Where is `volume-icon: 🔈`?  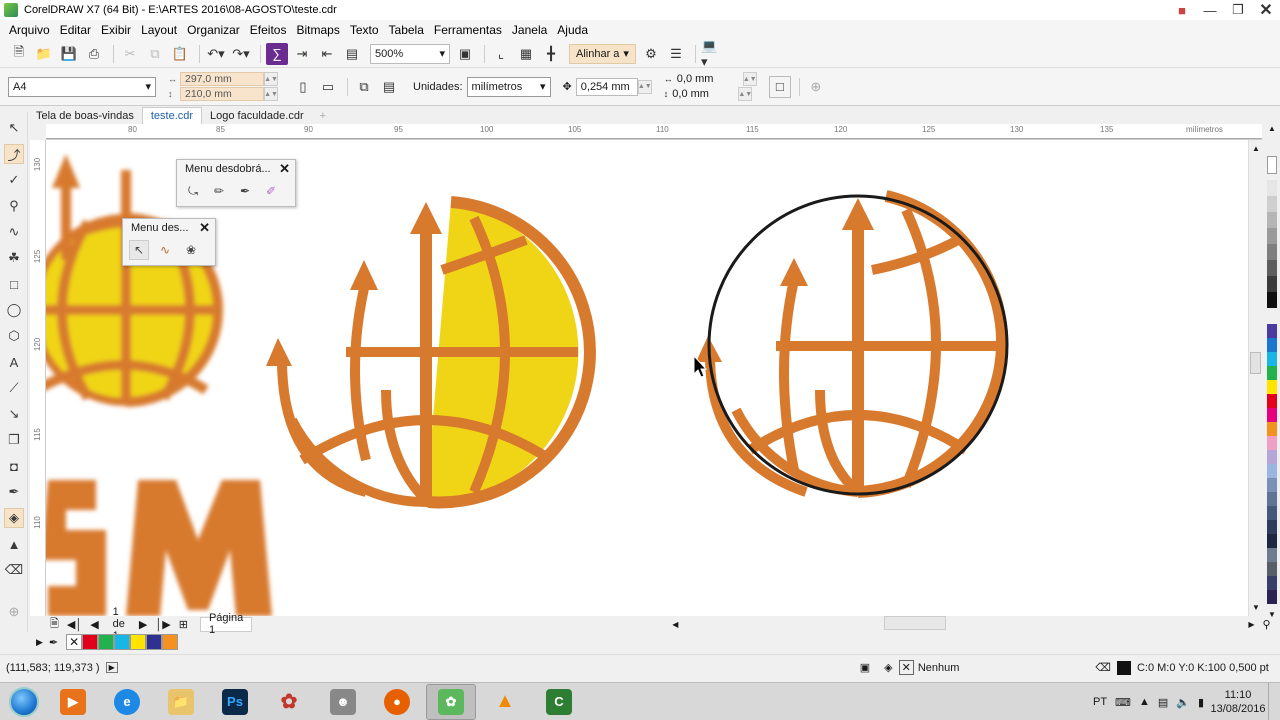 volume-icon: 🔈 is located at coordinates (1183, 702).